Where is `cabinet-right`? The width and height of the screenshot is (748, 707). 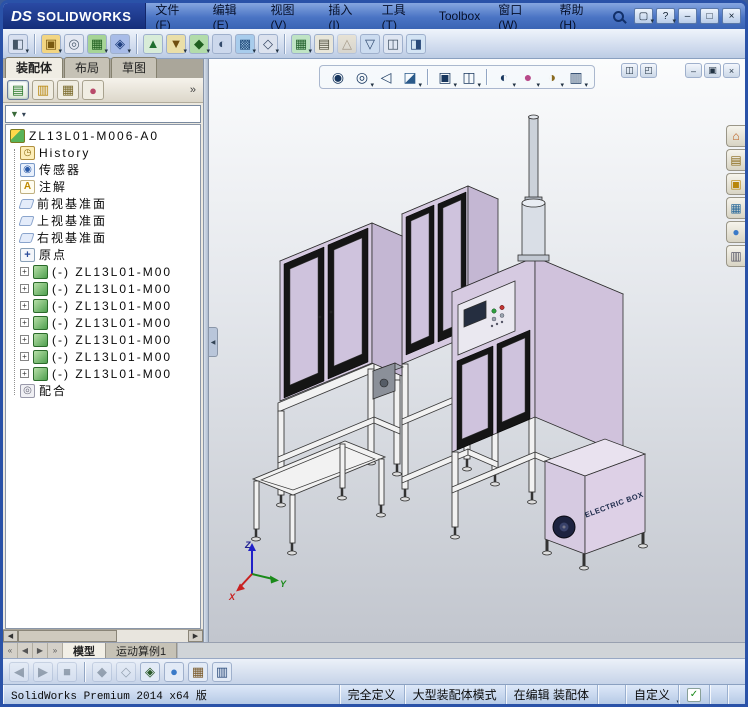
cabinet-right is located at coordinates (537, 355).